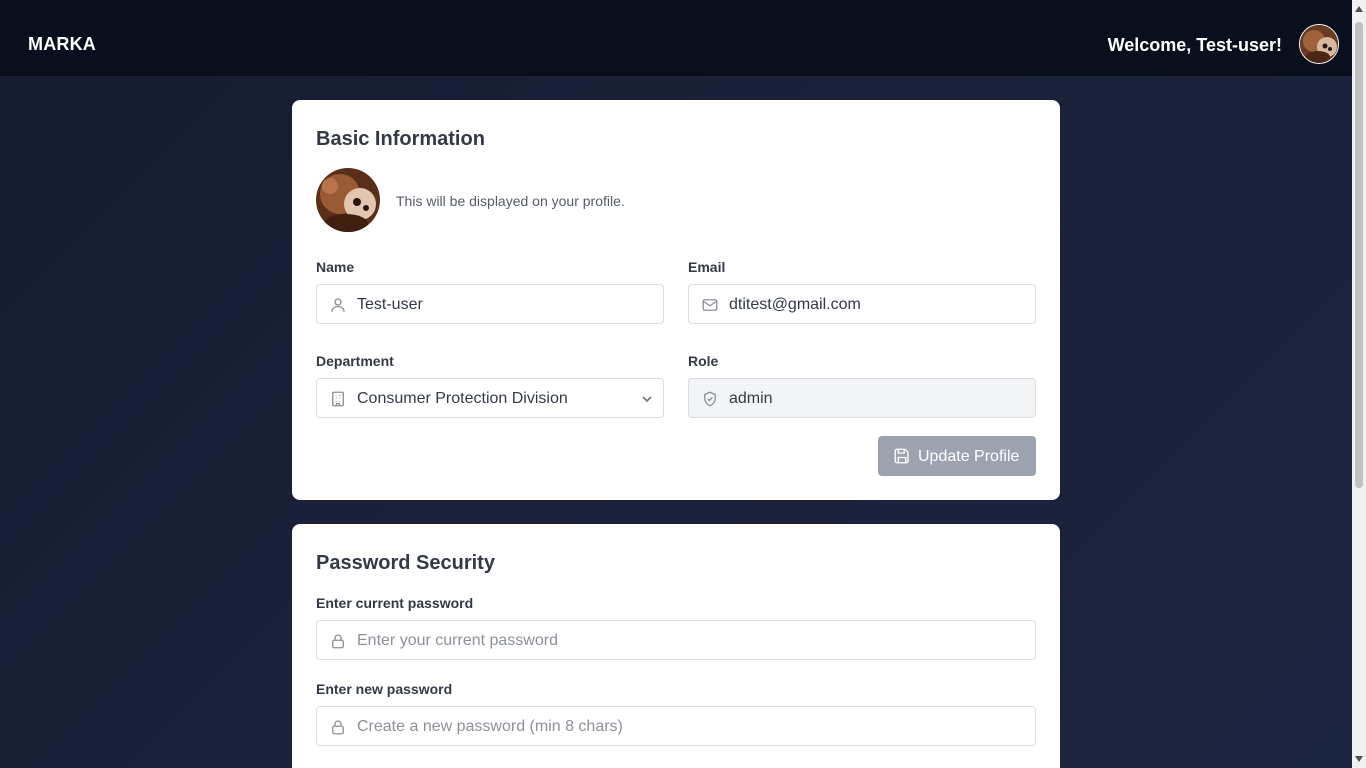 The image size is (1366, 768). Describe the element at coordinates (62, 44) in the screenshot. I see `brand-logo-text: MARKA` at that location.